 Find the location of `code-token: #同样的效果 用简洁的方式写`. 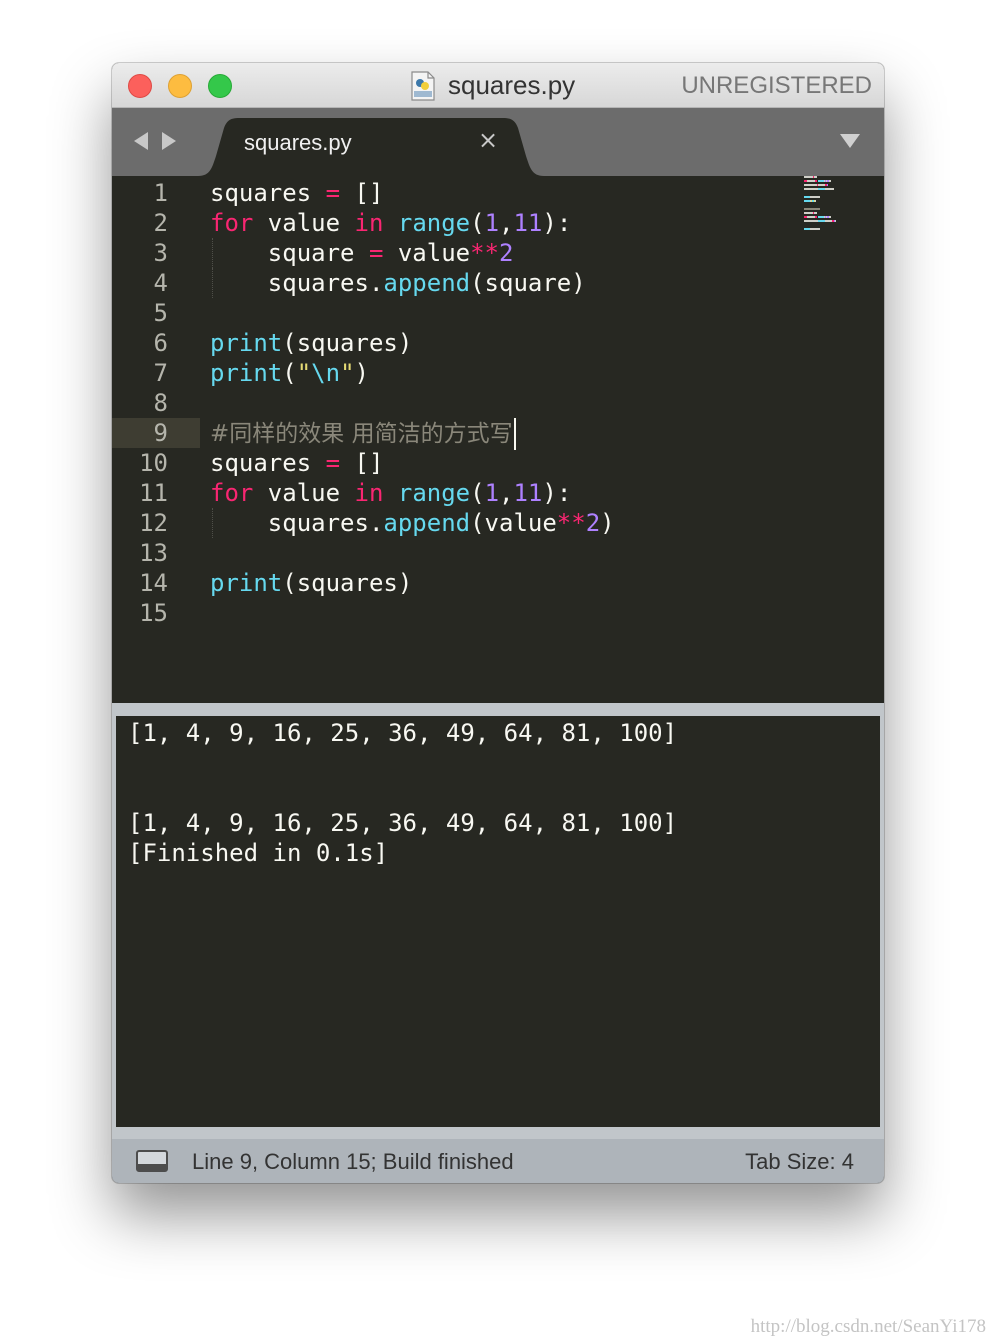

code-token: #同样的效果 用简洁的方式写 is located at coordinates (361, 434).